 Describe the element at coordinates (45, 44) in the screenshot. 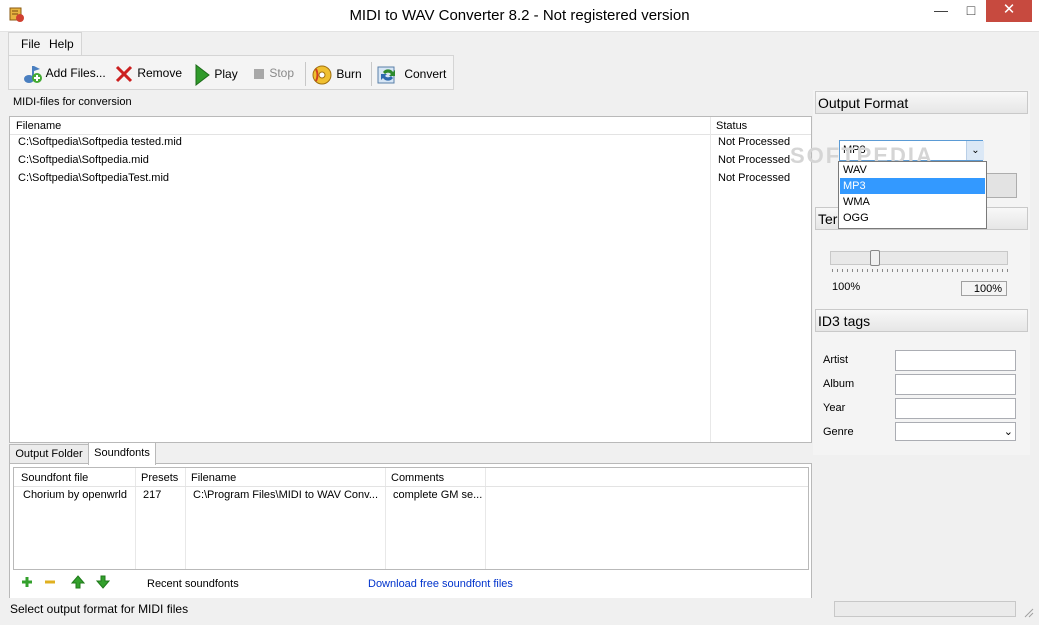

I see `menu-bar: File Help` at that location.